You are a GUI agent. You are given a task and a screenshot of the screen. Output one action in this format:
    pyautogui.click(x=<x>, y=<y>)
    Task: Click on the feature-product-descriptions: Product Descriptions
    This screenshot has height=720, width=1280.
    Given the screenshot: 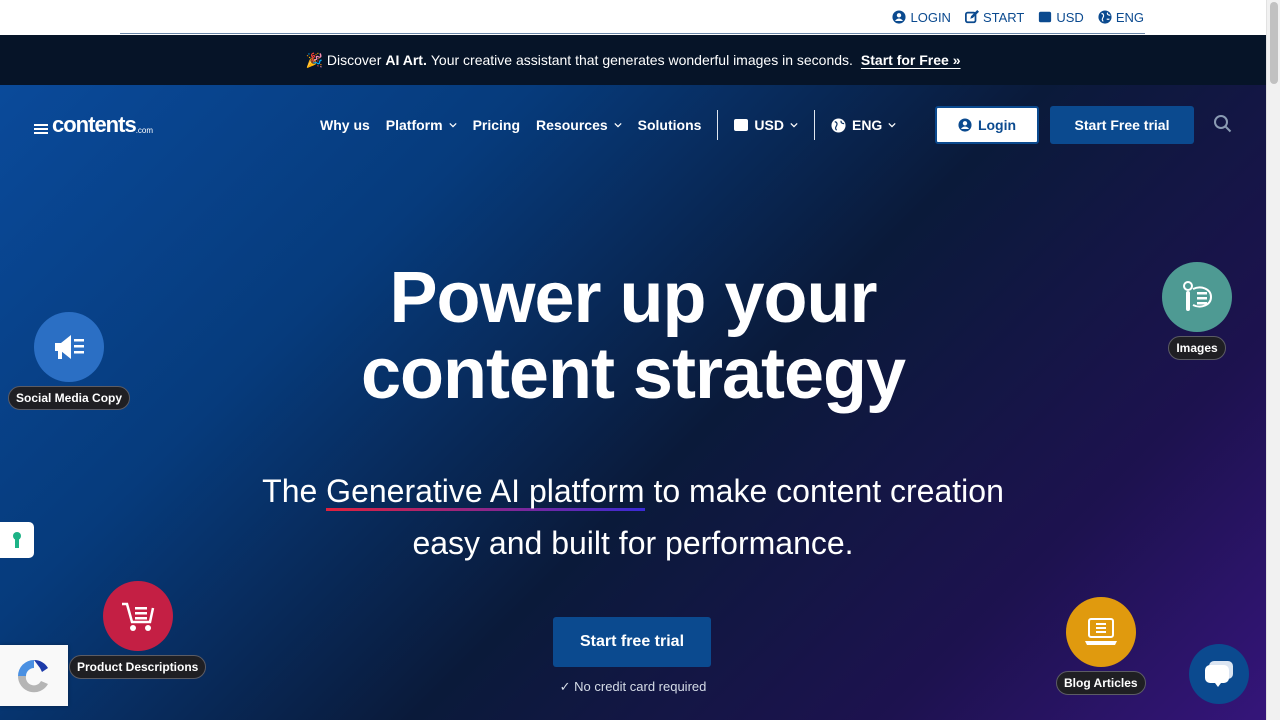 What is the action you would take?
    pyautogui.click(x=138, y=630)
    